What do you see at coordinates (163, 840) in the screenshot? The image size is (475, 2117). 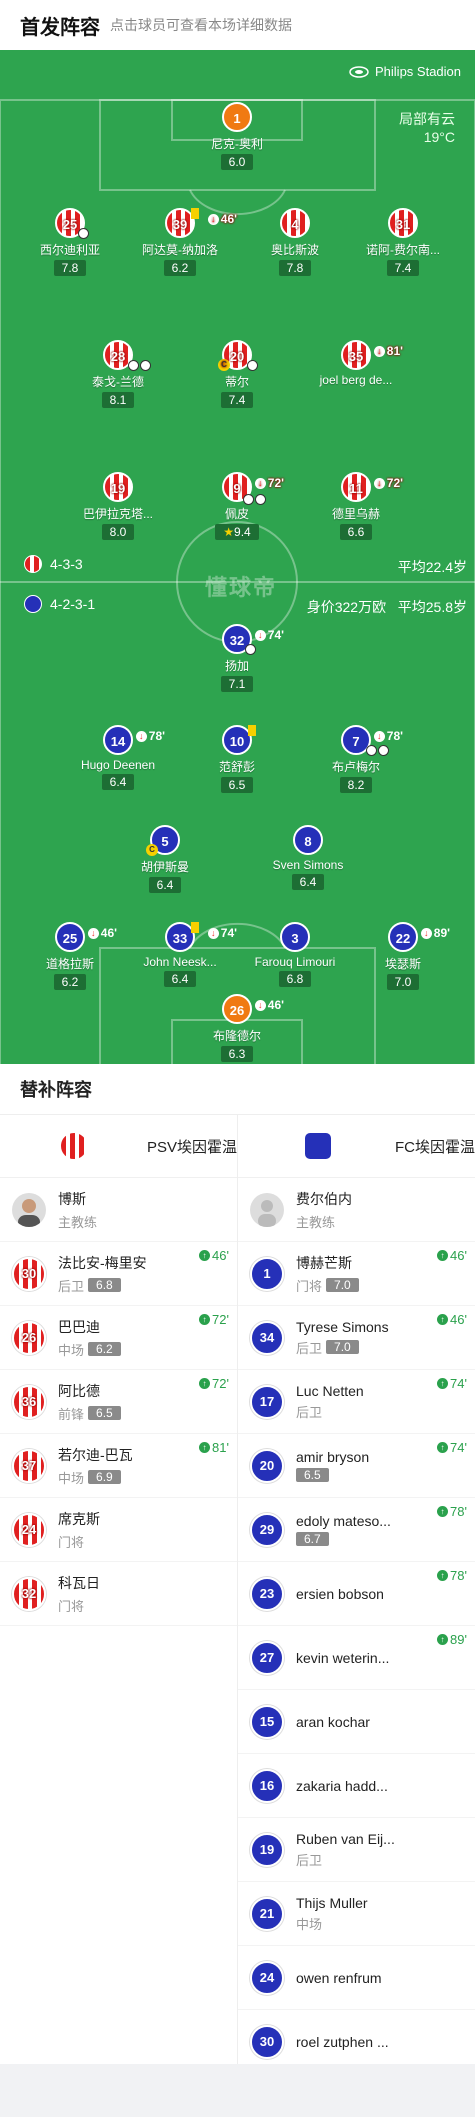 I see `jersey: 5 C` at bounding box center [163, 840].